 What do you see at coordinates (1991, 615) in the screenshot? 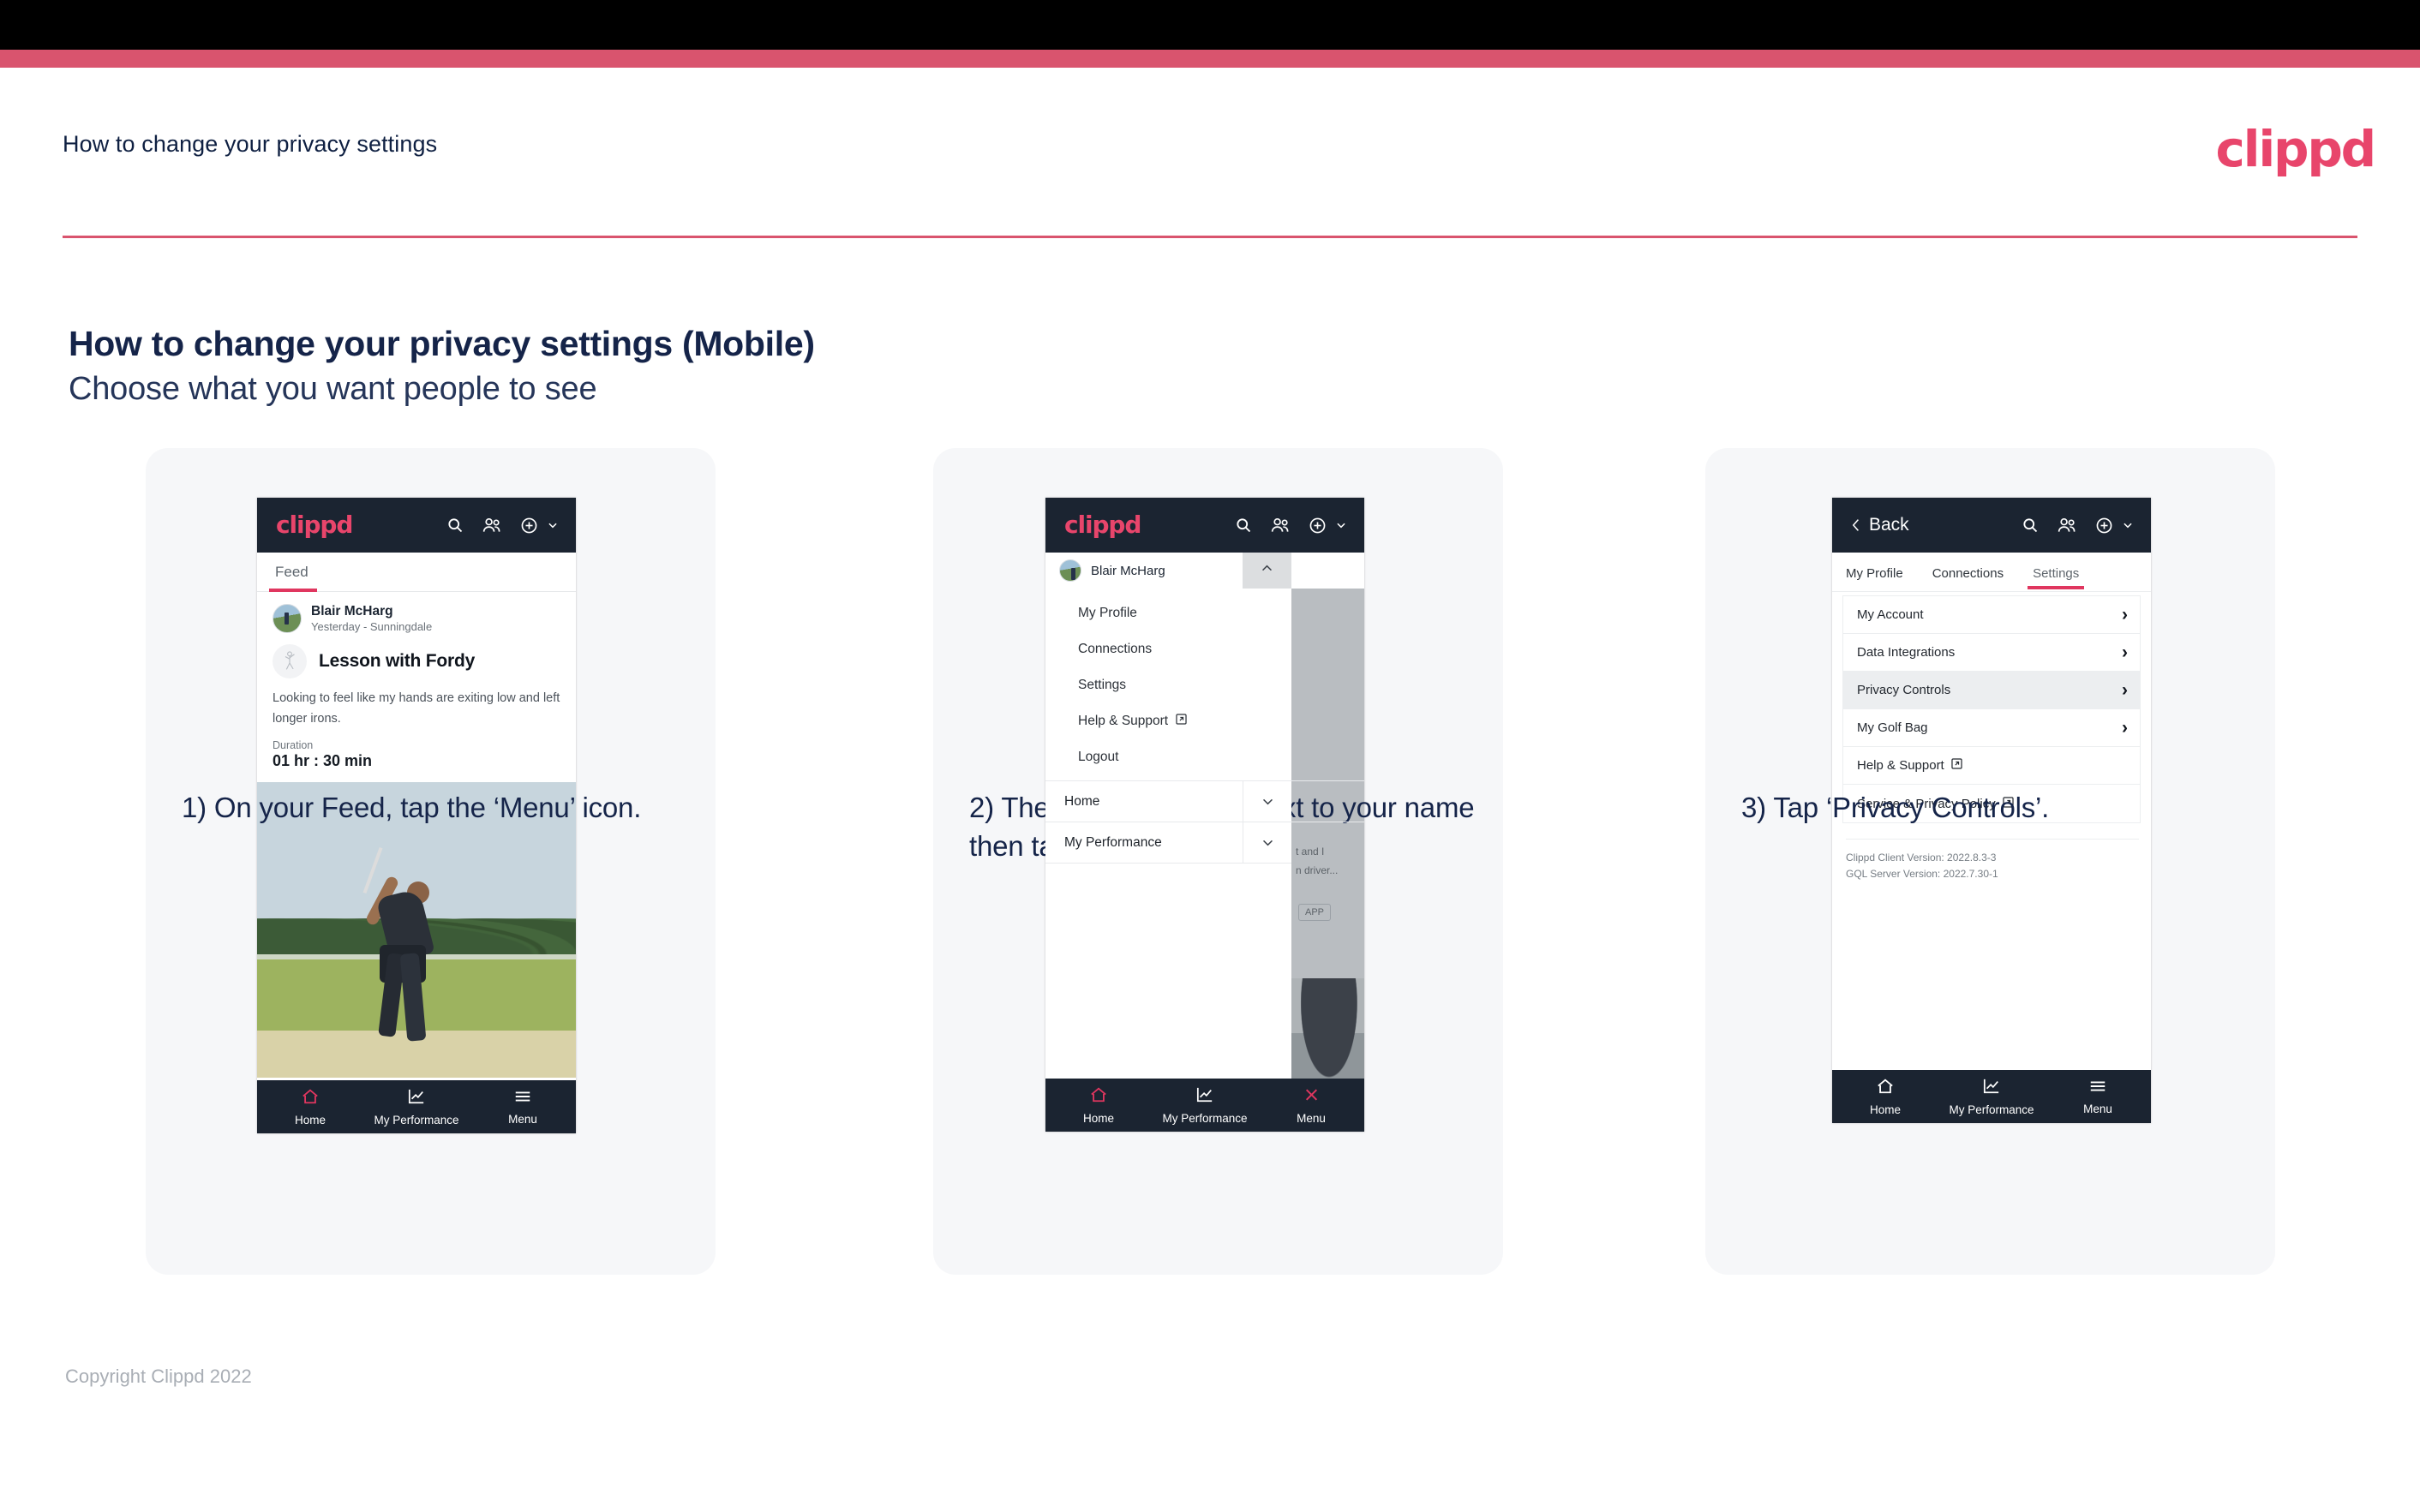
I see `settings-row-my-account: My Account ›` at bounding box center [1991, 615].